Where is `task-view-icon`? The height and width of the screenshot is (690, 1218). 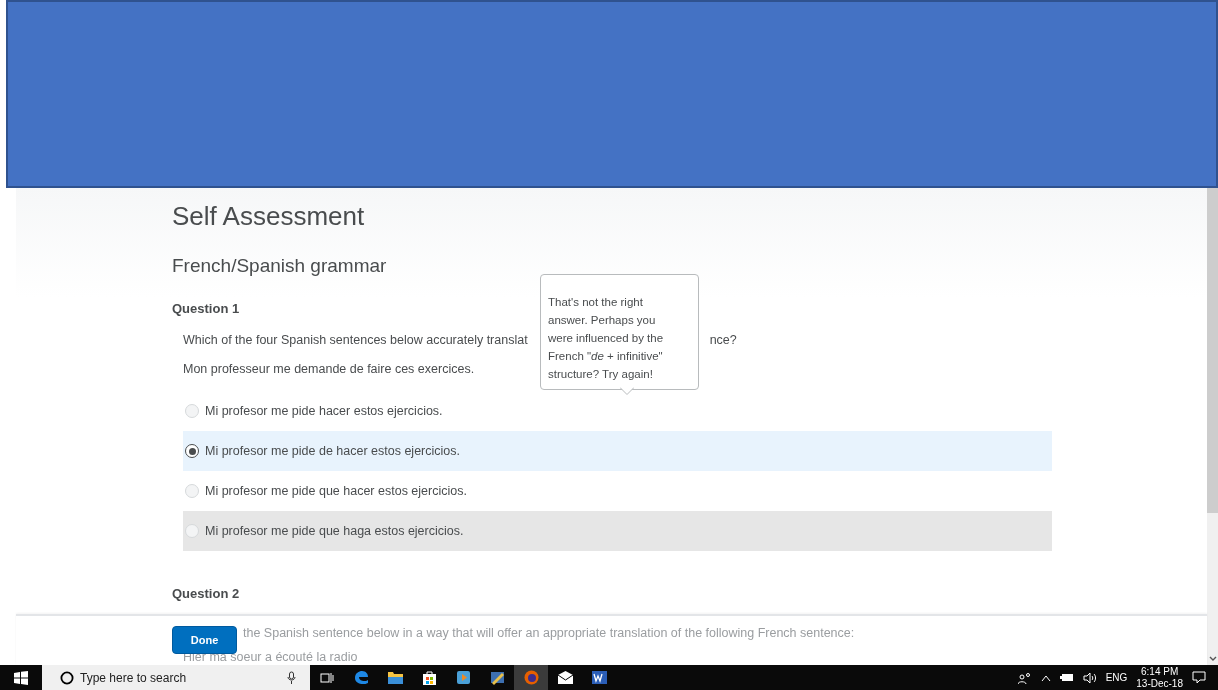 task-view-icon is located at coordinates (327, 677).